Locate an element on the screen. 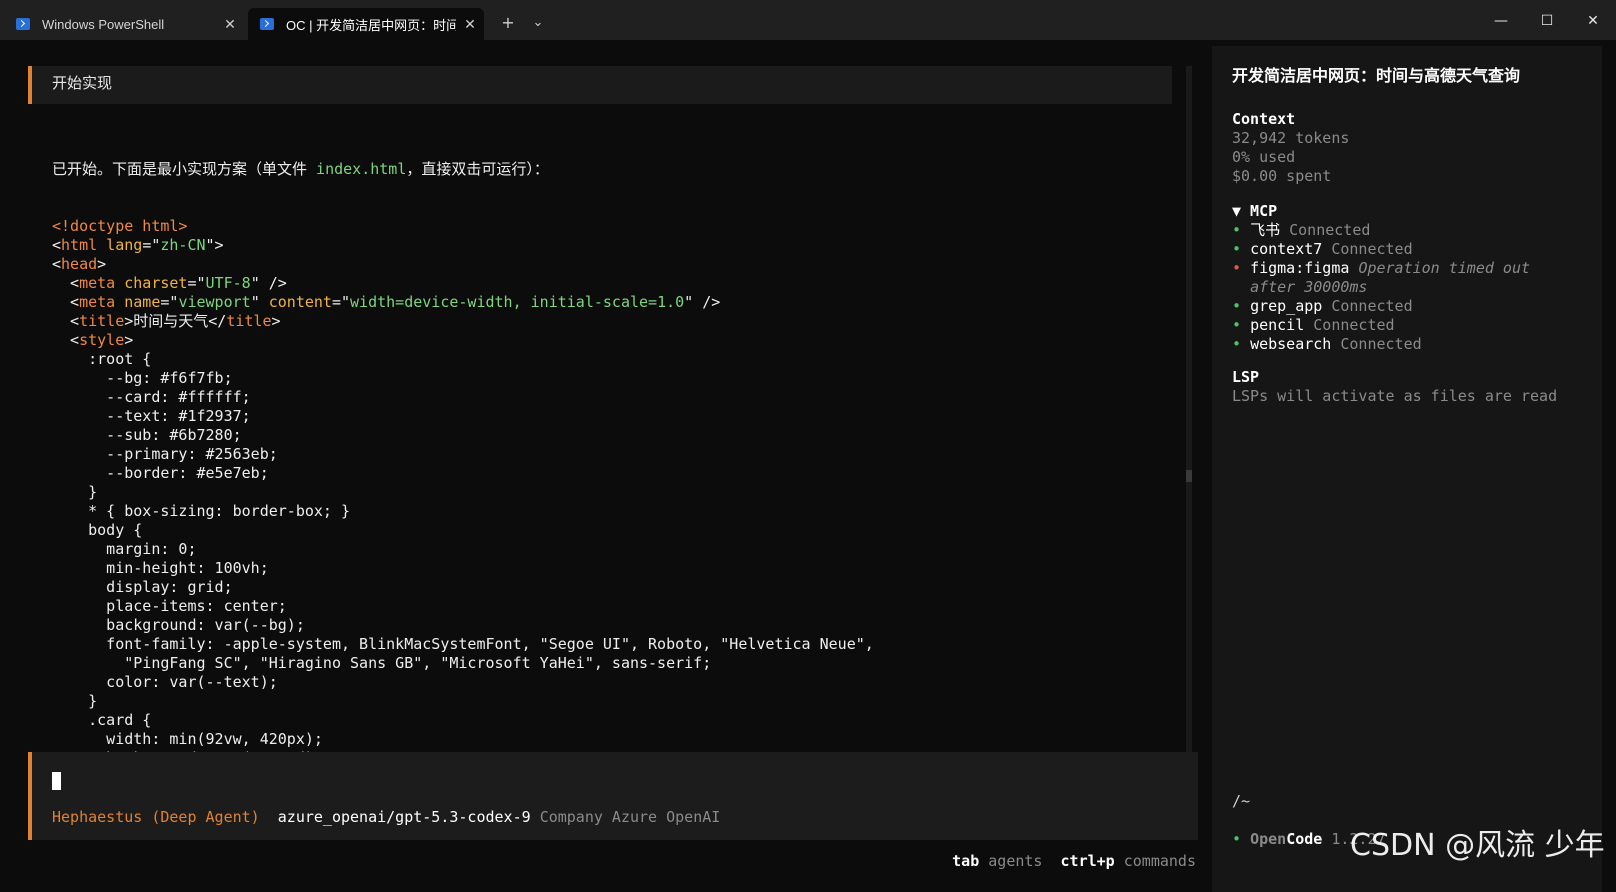 The image size is (1616, 892). code-line: :root { is located at coordinates (607, 359).